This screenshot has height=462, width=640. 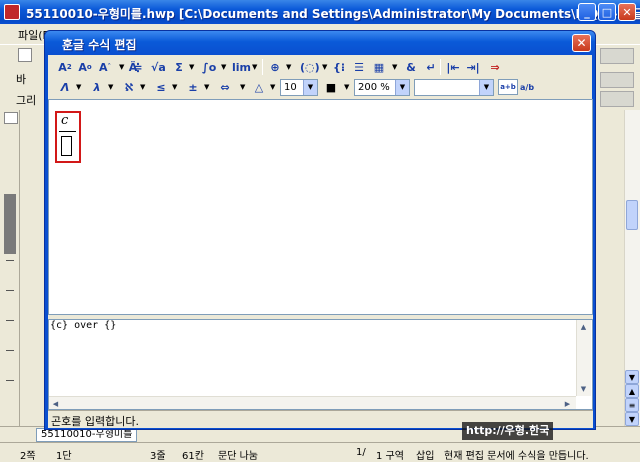 What do you see at coordinates (67, 131) in the screenshot?
I see `fraction-bar` at bounding box center [67, 131].